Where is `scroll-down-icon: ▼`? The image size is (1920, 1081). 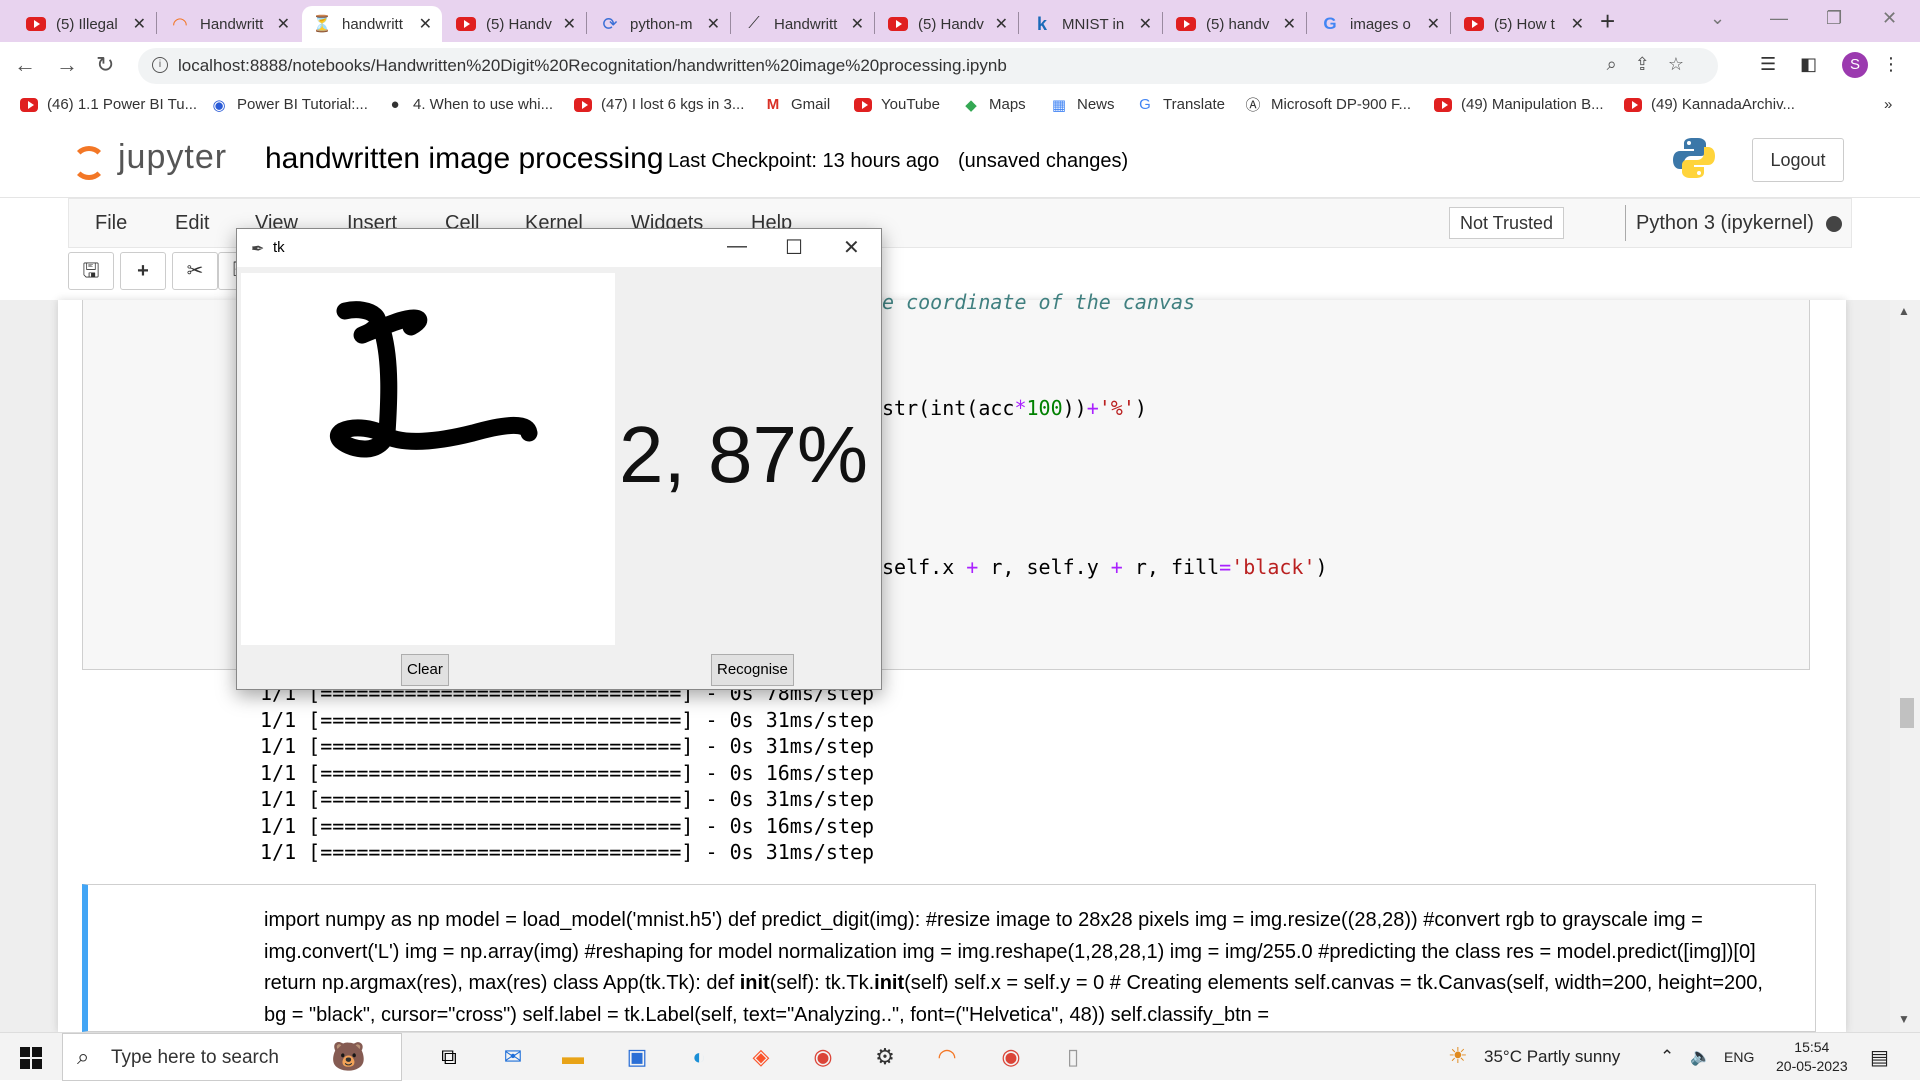
scroll-down-icon: ▼ is located at coordinates (1904, 1019).